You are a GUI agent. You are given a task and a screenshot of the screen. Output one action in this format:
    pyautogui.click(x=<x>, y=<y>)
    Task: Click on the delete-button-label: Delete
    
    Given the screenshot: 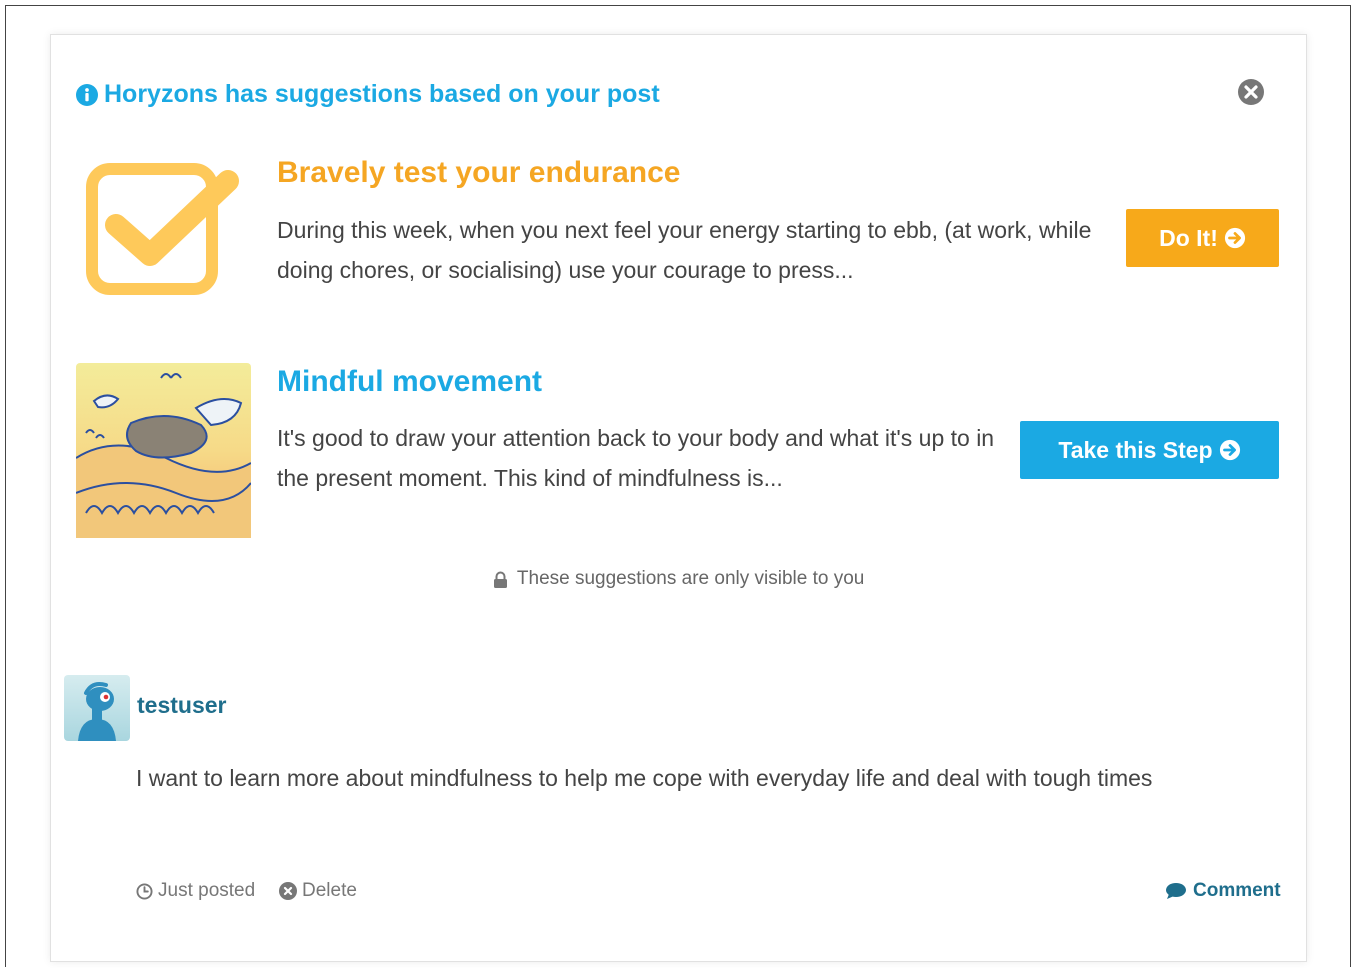 What is the action you would take?
    pyautogui.click(x=329, y=890)
    